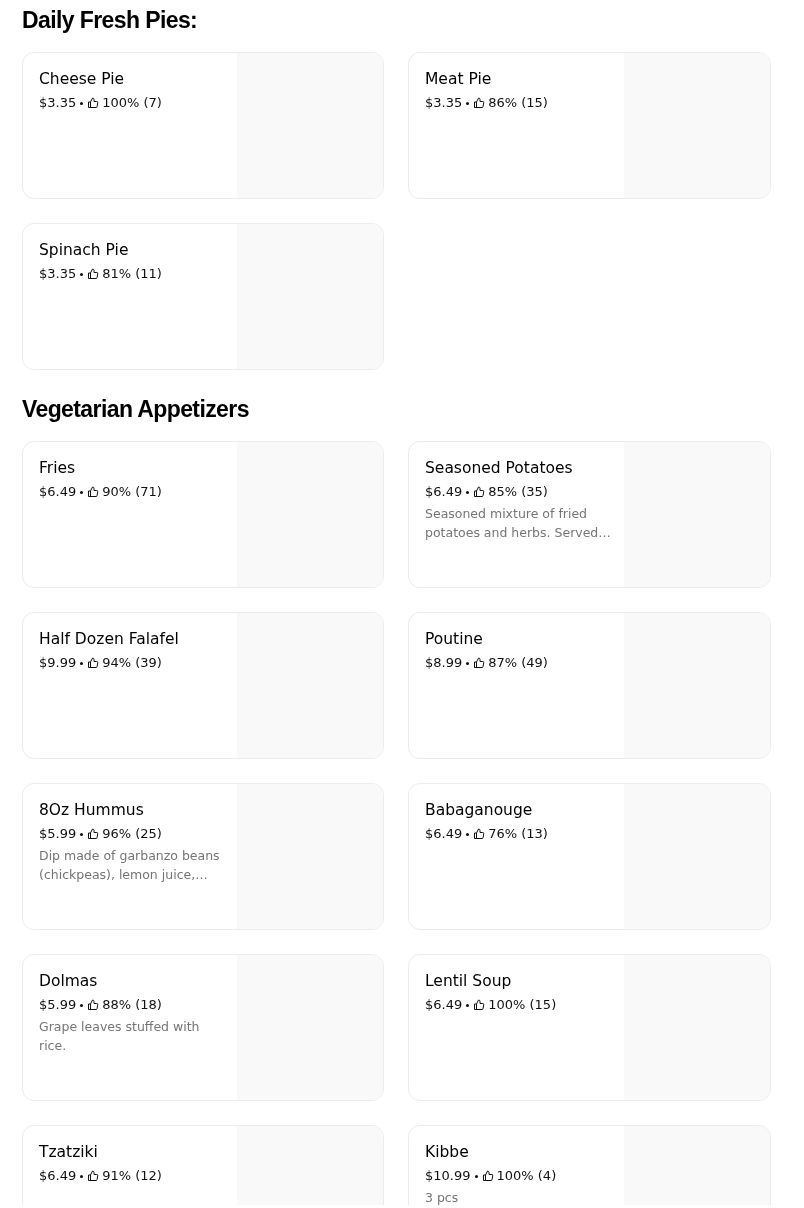 This screenshot has width=804, height=1208. I want to click on item-price: $8.99, so click(444, 663).